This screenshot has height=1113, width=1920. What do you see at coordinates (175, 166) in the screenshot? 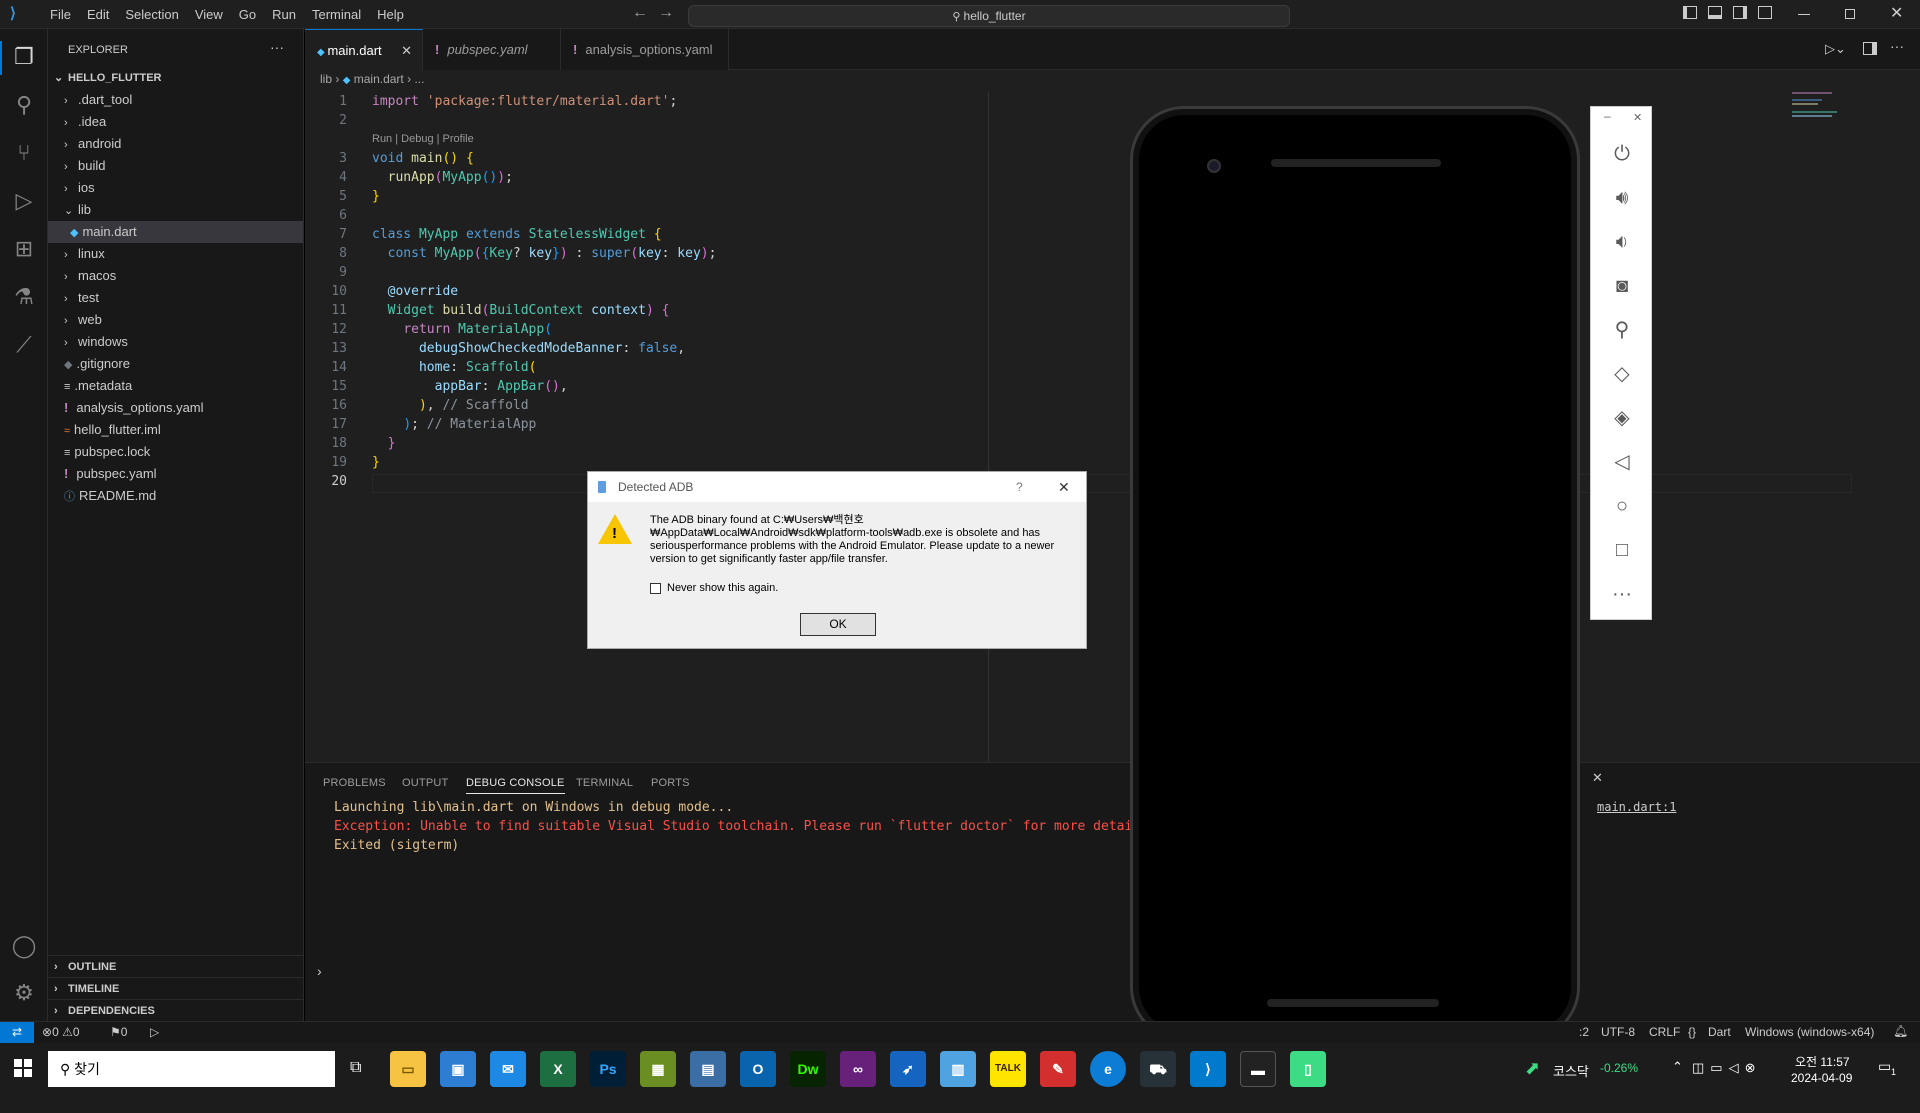
I see `tree-item-build: › build` at bounding box center [175, 166].